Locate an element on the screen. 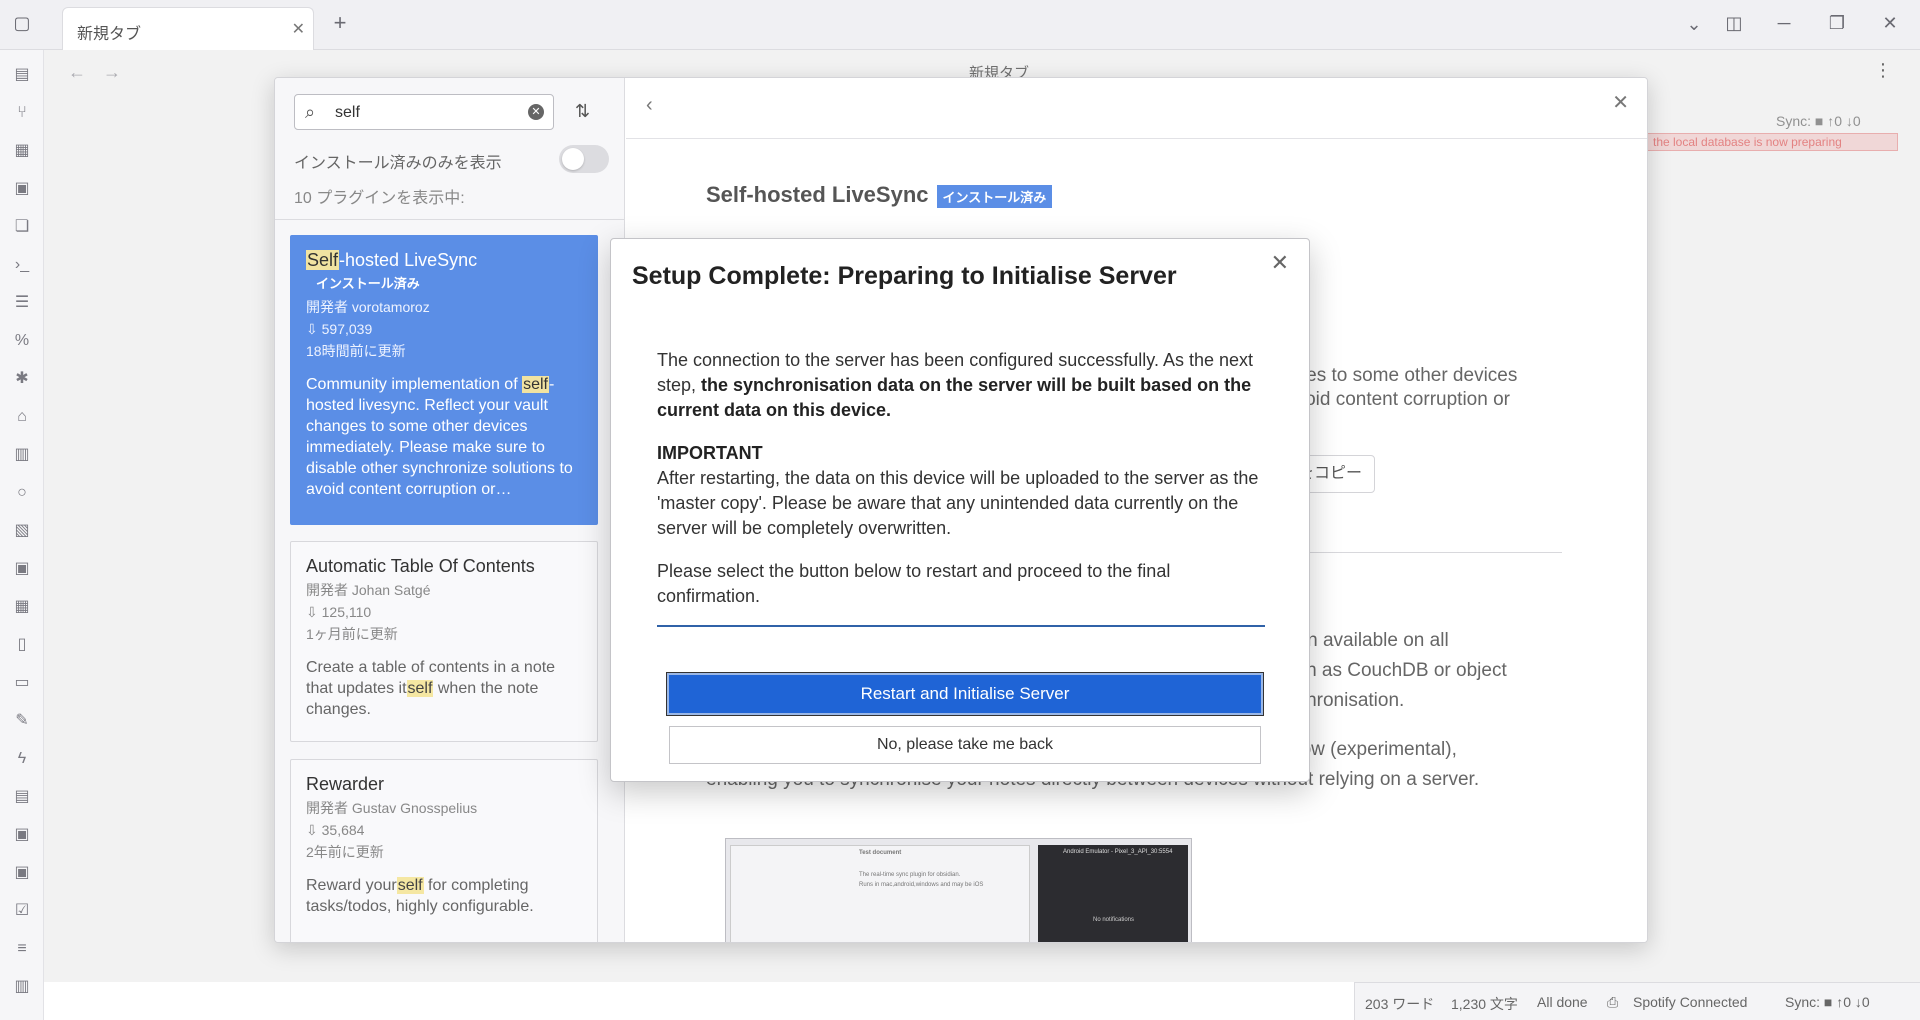  detail-text-line: now (experimental), is located at coordinates (1373, 749).